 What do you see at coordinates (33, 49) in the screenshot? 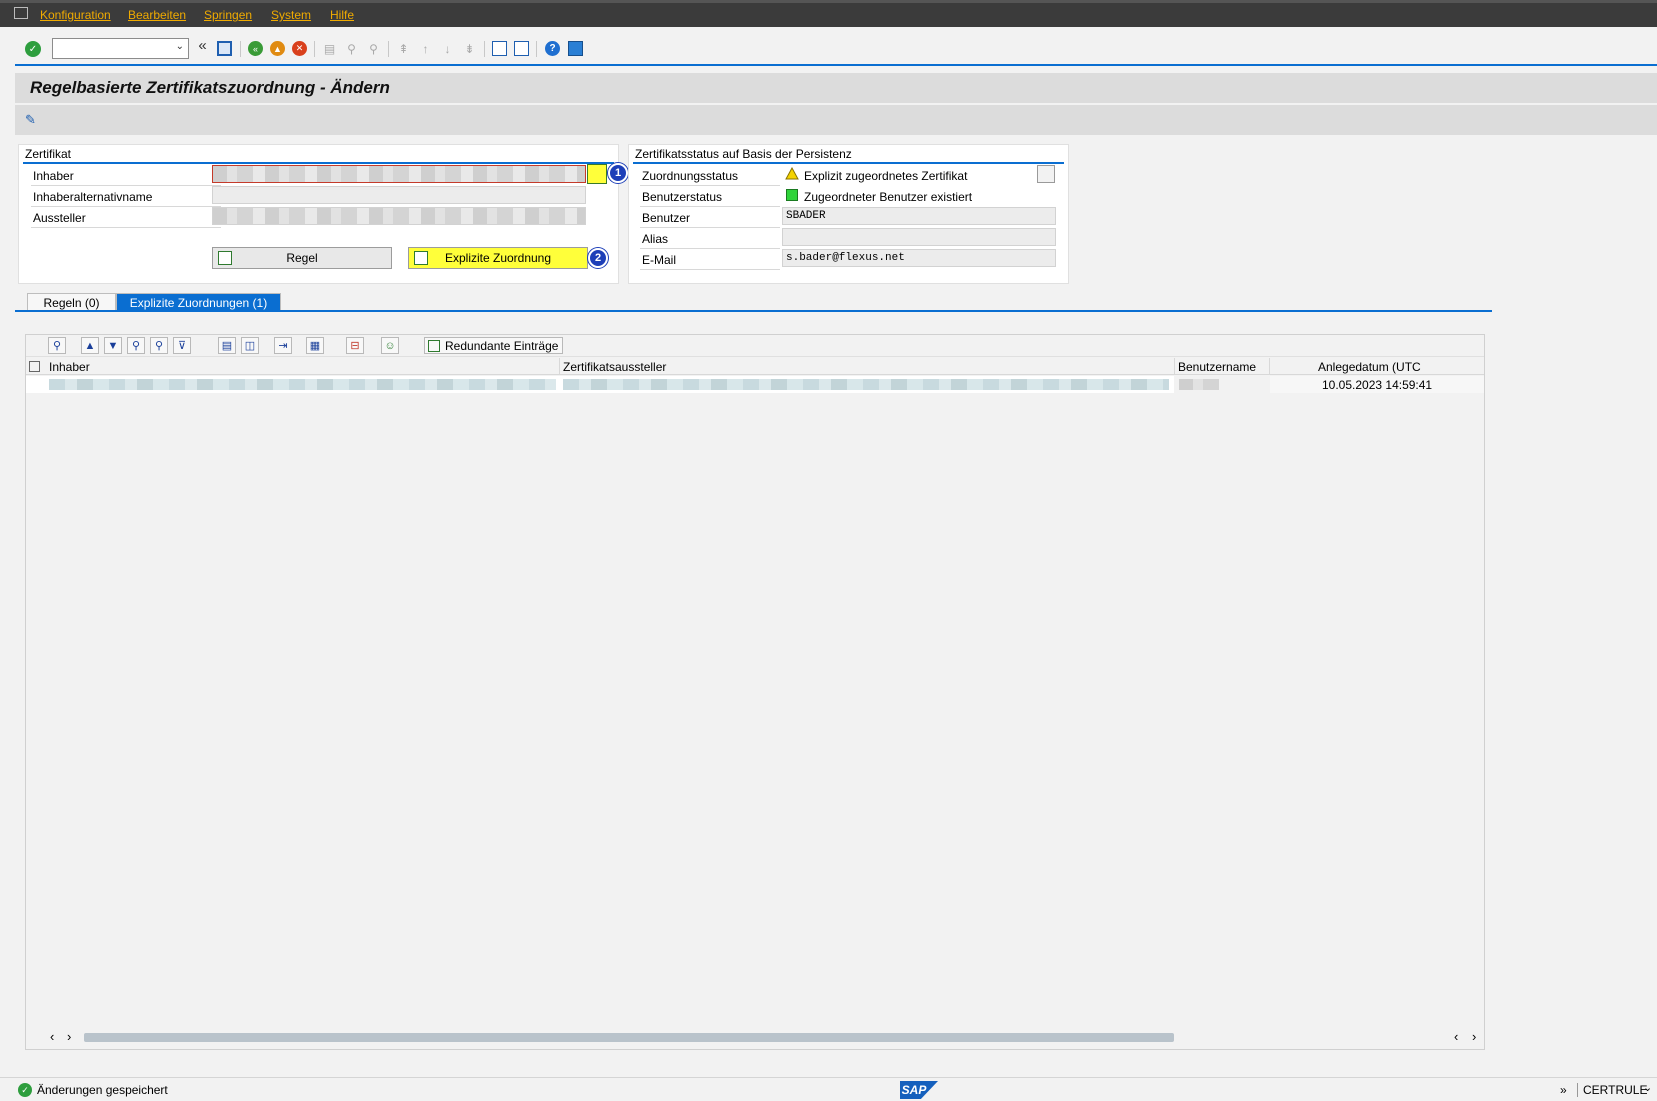
I see `enter-icon: ✓` at bounding box center [33, 49].